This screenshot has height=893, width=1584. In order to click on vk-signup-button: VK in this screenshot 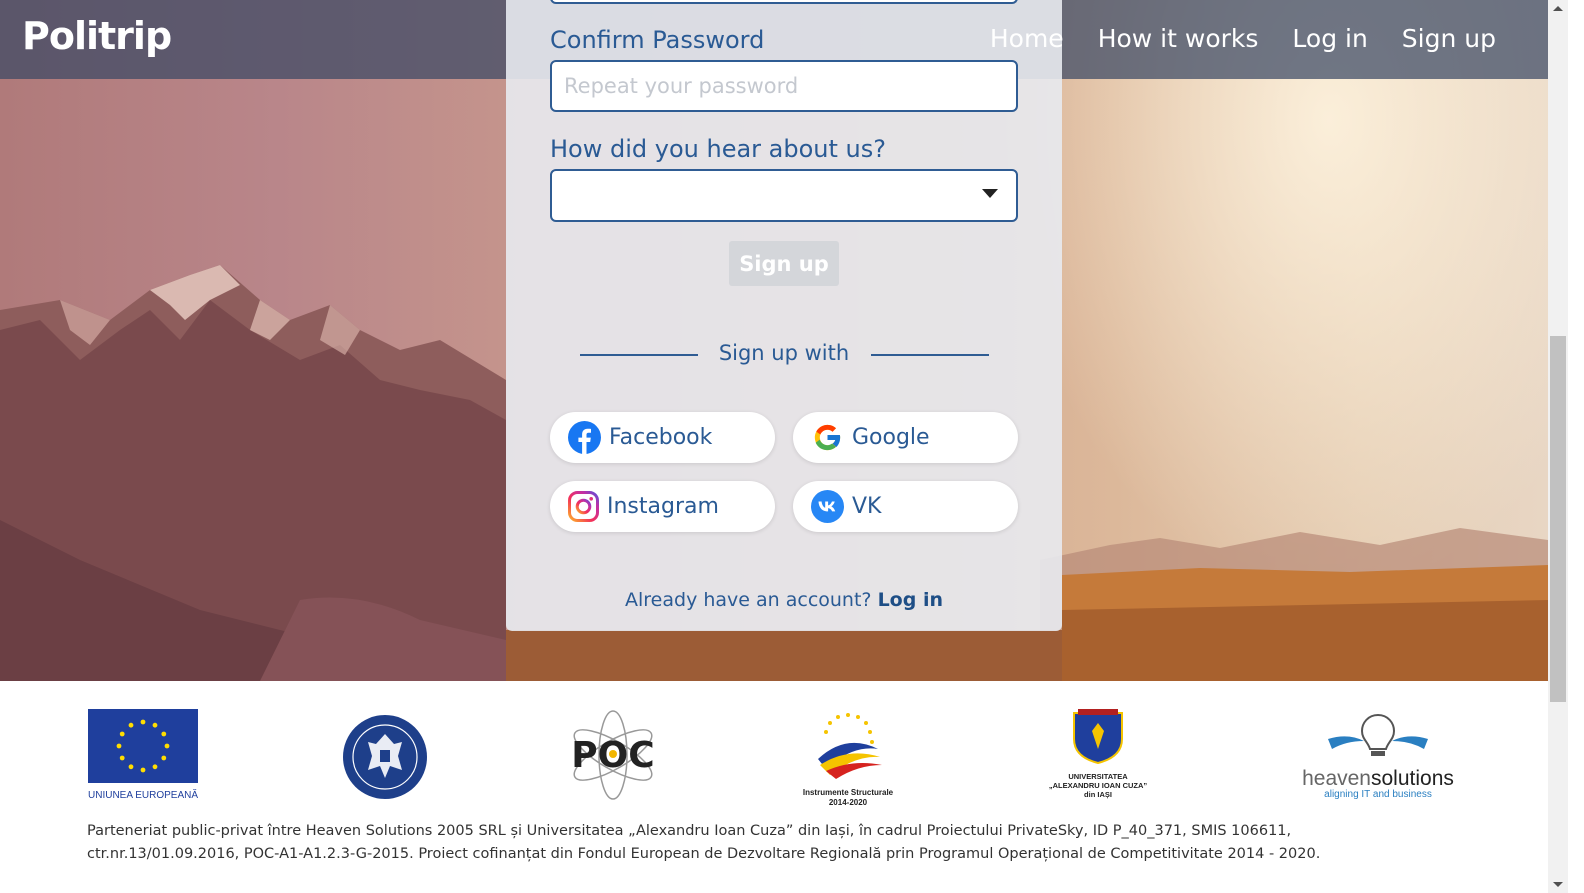, I will do `click(905, 506)`.